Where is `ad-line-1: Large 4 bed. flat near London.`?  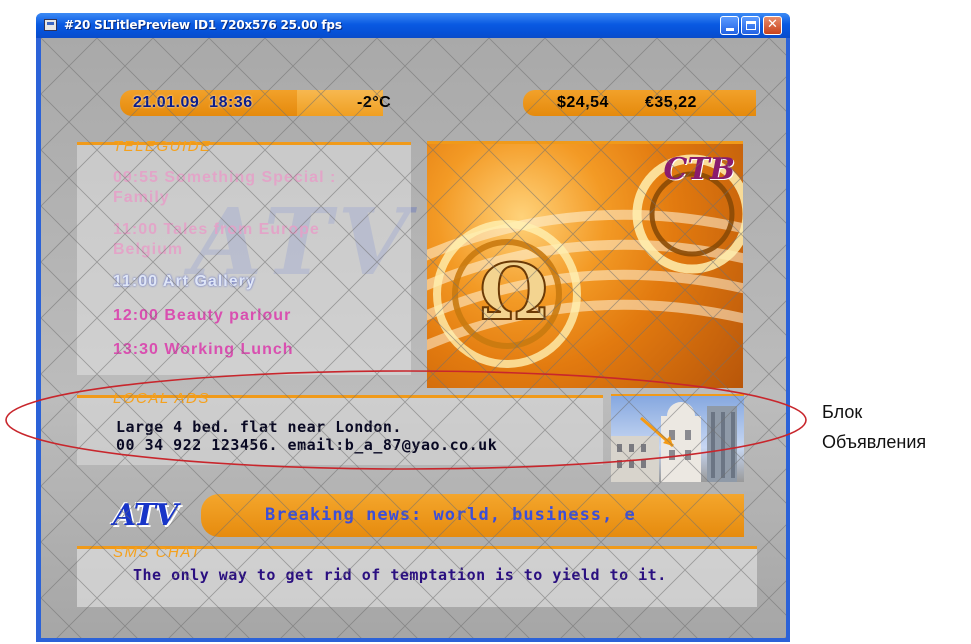
ad-line-1: Large 4 bed. flat near London. is located at coordinates (259, 427).